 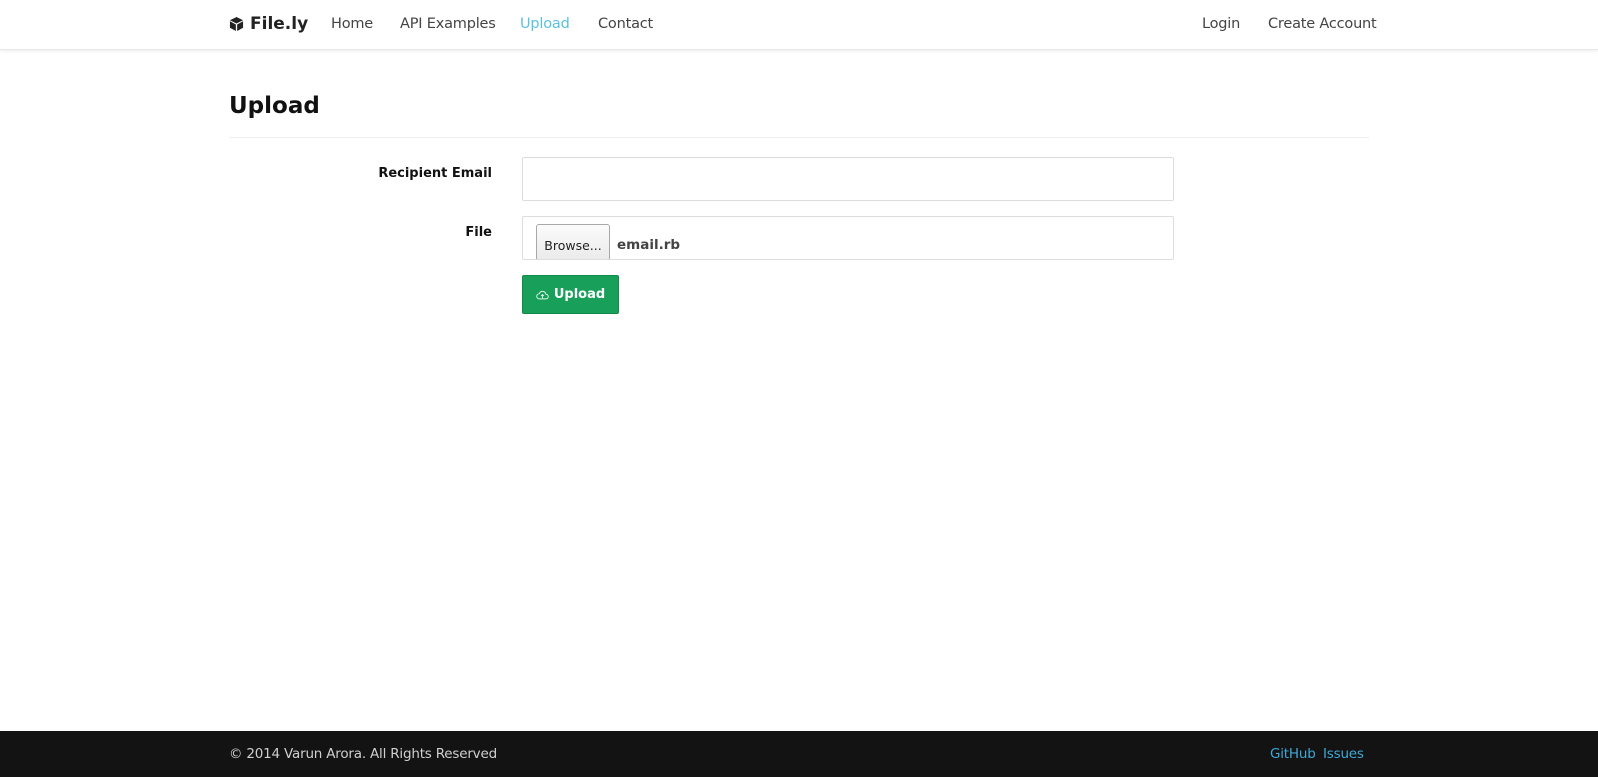 What do you see at coordinates (625, 24) in the screenshot?
I see `nav-contact: Contact` at bounding box center [625, 24].